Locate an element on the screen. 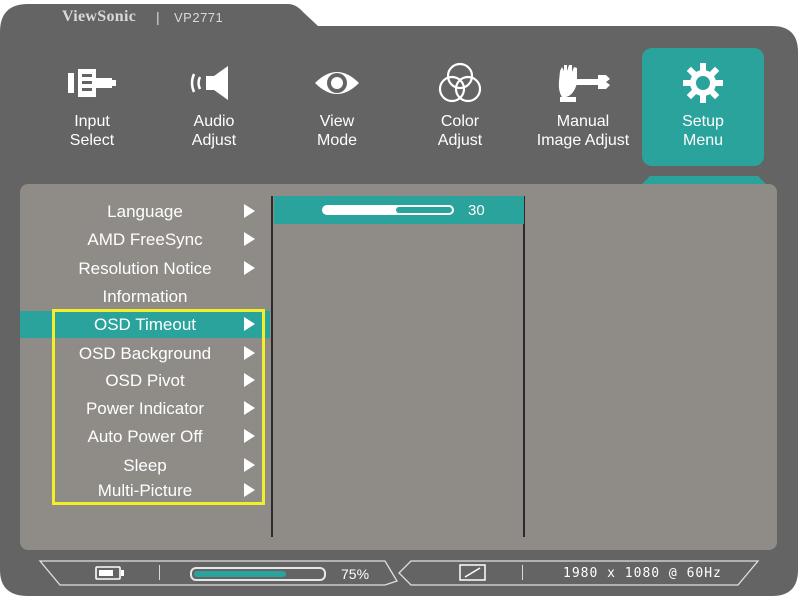 The width and height of the screenshot is (800, 599). tab-label-line2: Menu is located at coordinates (703, 140).